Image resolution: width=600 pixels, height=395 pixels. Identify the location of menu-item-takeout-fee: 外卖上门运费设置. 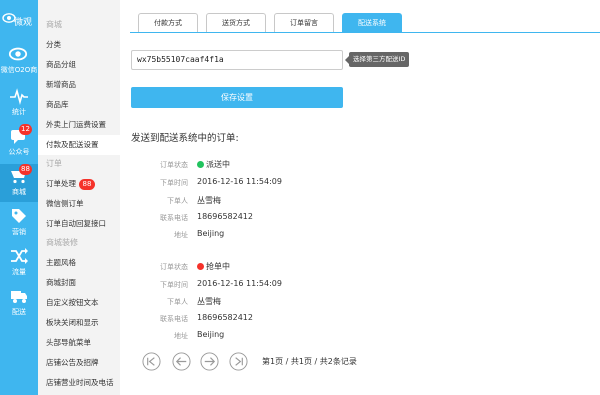
(79, 125).